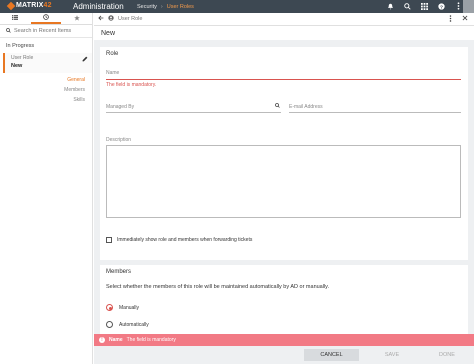 This screenshot has width=474, height=364. What do you see at coordinates (109, 324) in the screenshot?
I see `radio-automatically` at bounding box center [109, 324].